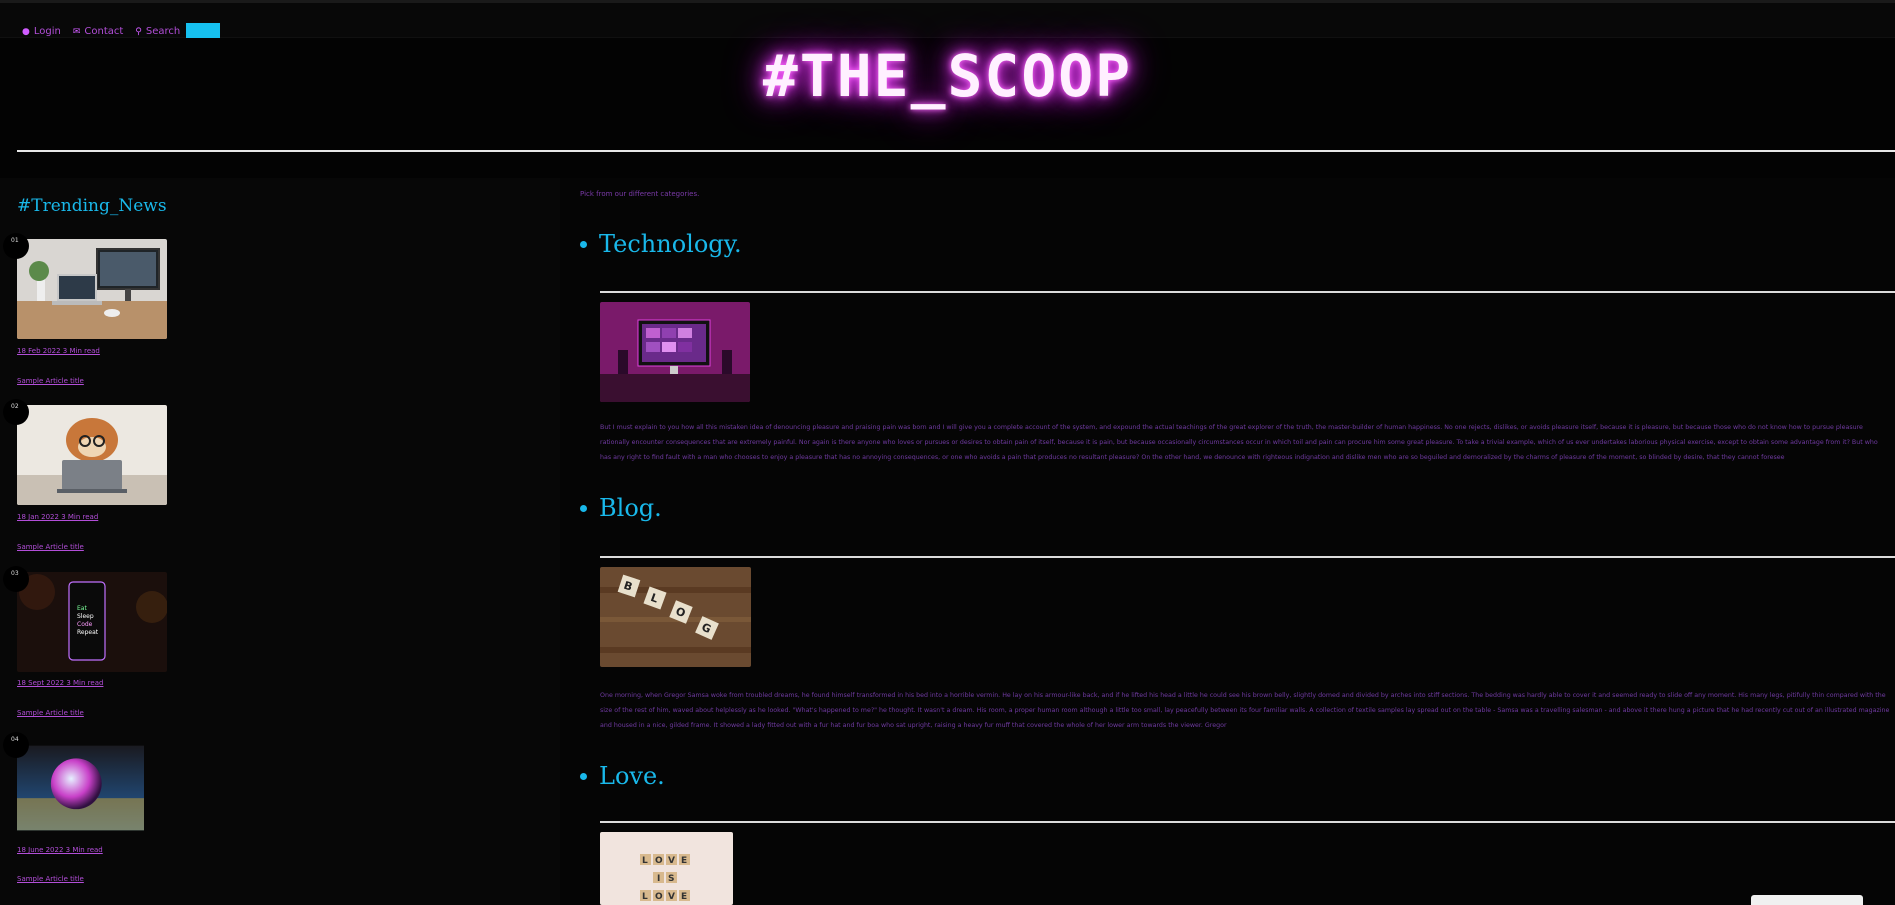  I want to click on nav-contact: ✉ Contact, so click(98, 31).